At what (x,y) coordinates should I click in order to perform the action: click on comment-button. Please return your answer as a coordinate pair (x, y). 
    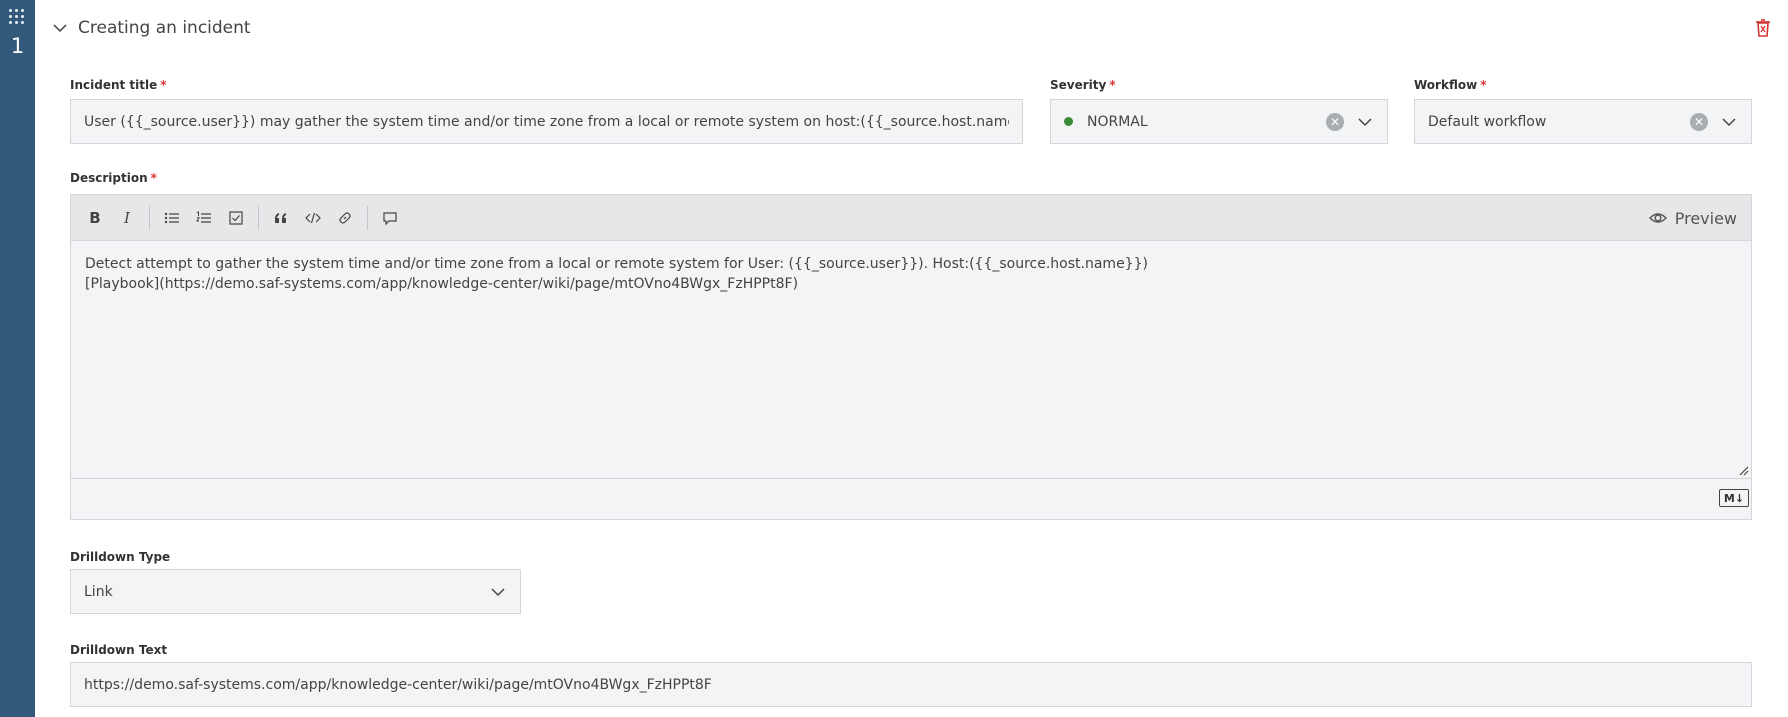
    Looking at the image, I should click on (390, 218).